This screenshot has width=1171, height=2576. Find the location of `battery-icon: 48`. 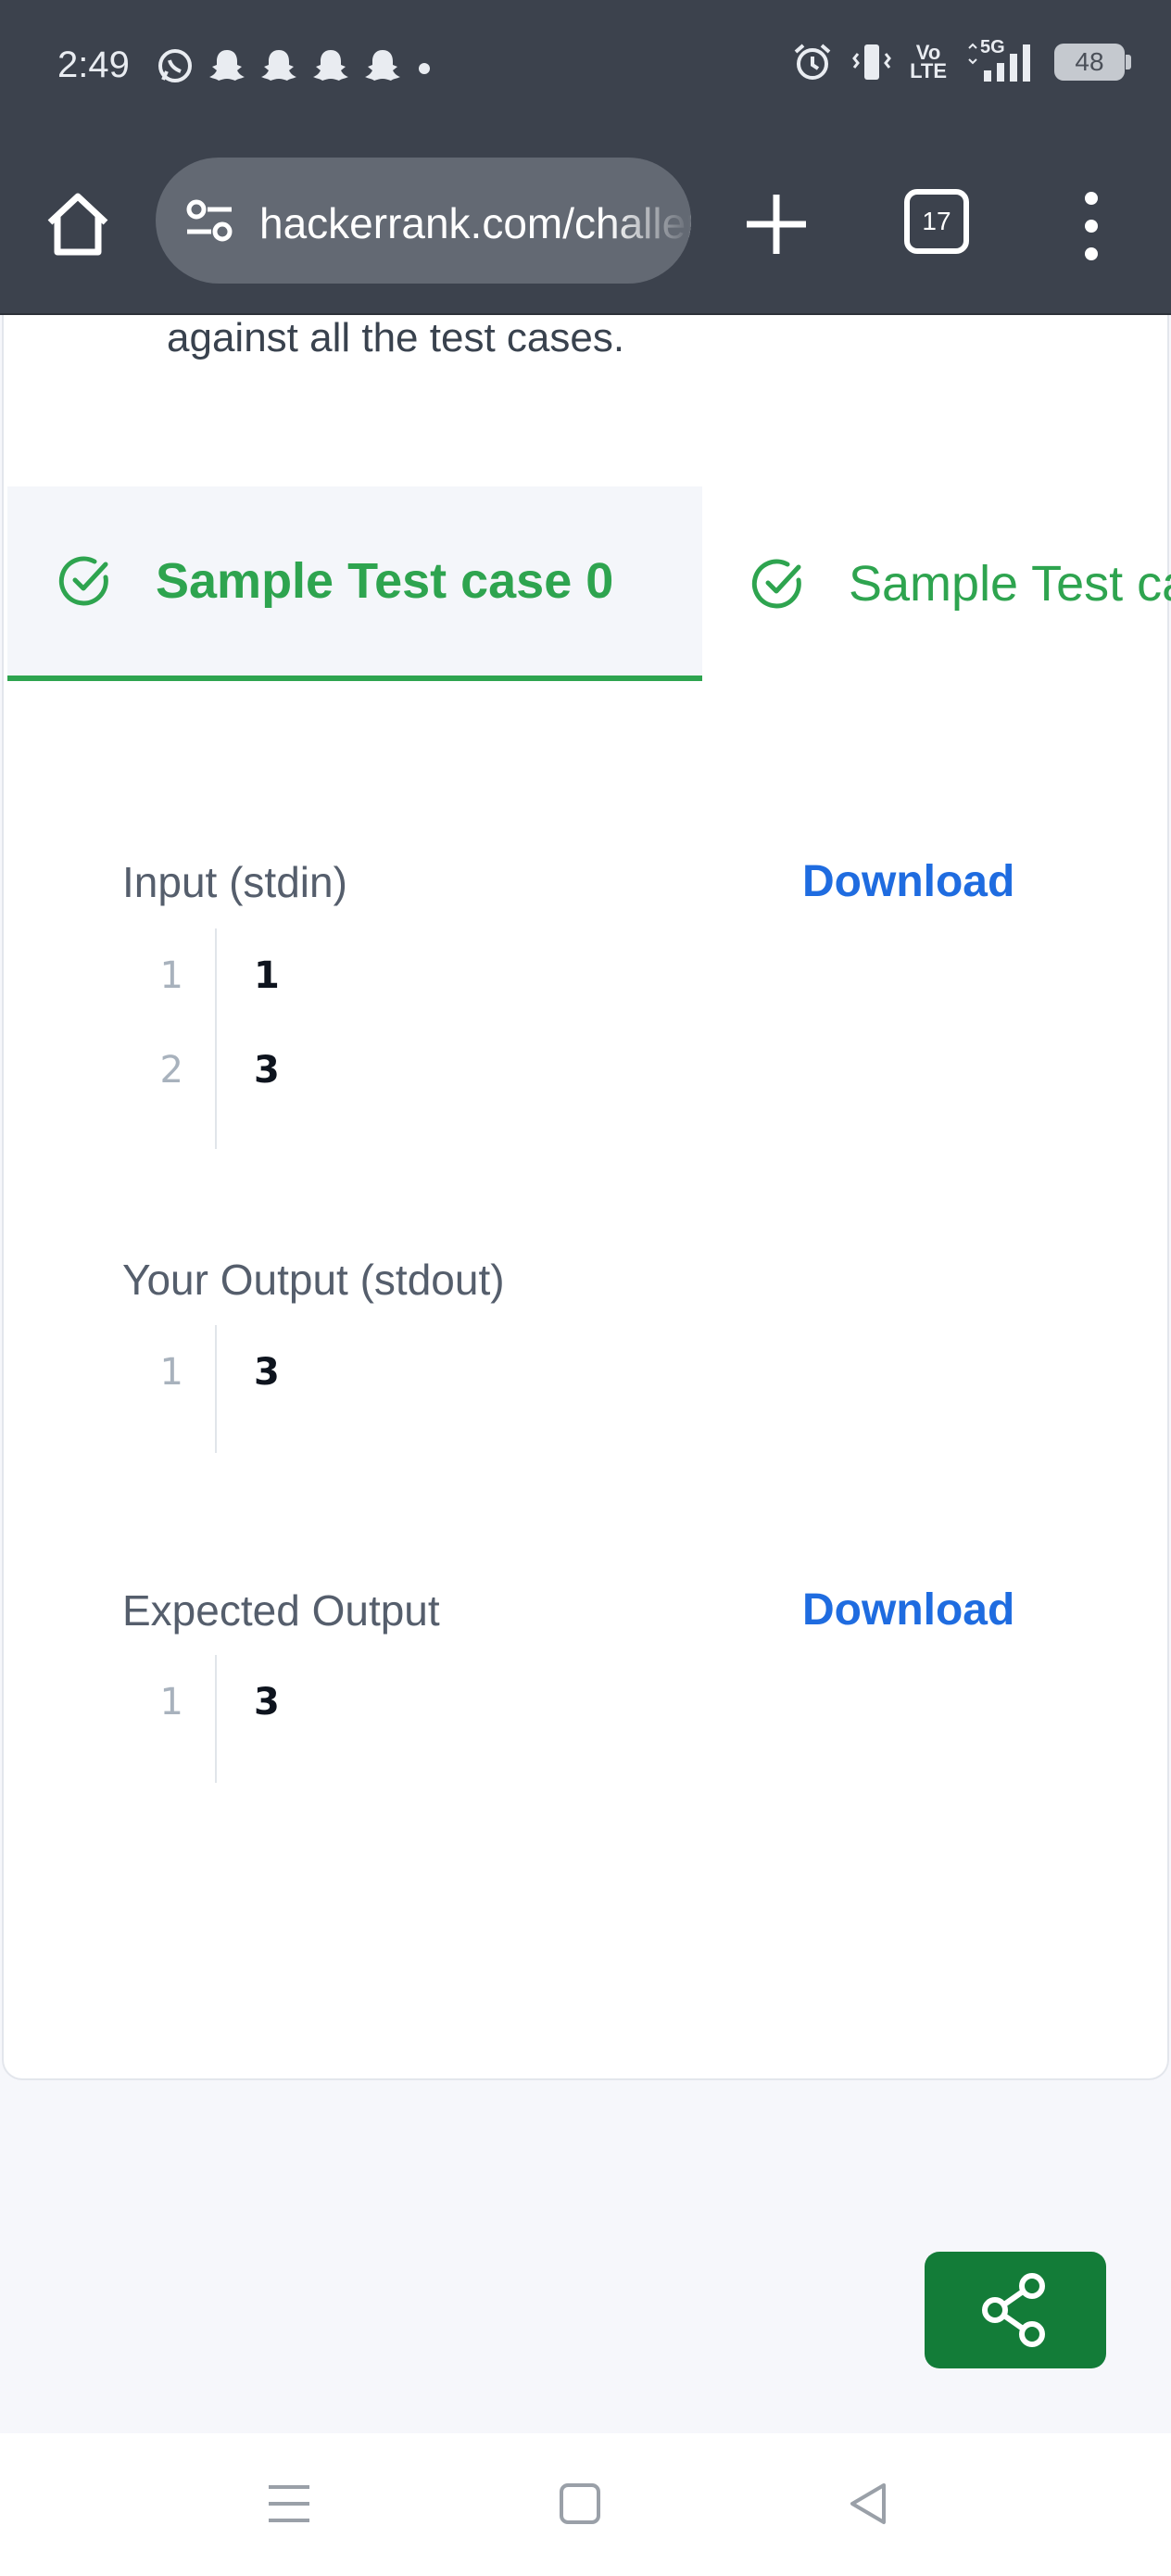

battery-icon: 48 is located at coordinates (1093, 63).